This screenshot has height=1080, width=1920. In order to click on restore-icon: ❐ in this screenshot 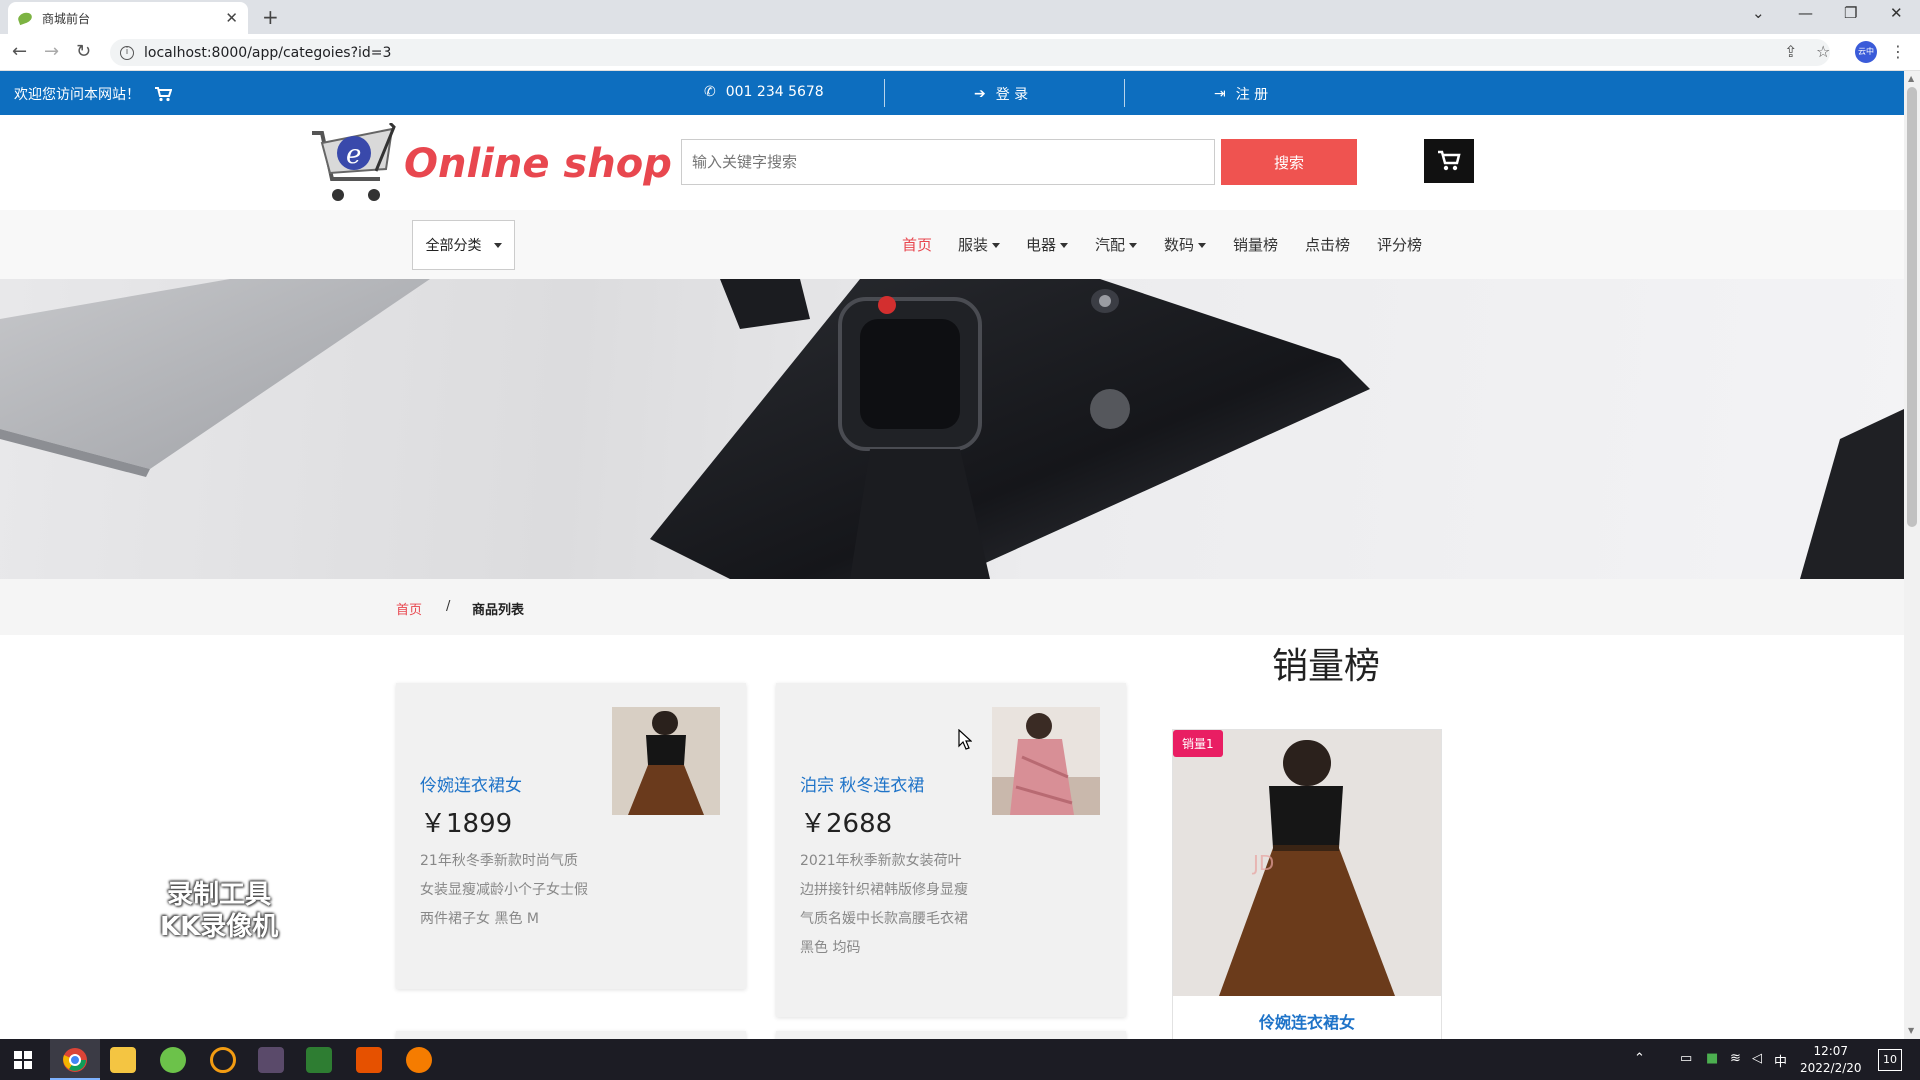, I will do `click(1850, 13)`.